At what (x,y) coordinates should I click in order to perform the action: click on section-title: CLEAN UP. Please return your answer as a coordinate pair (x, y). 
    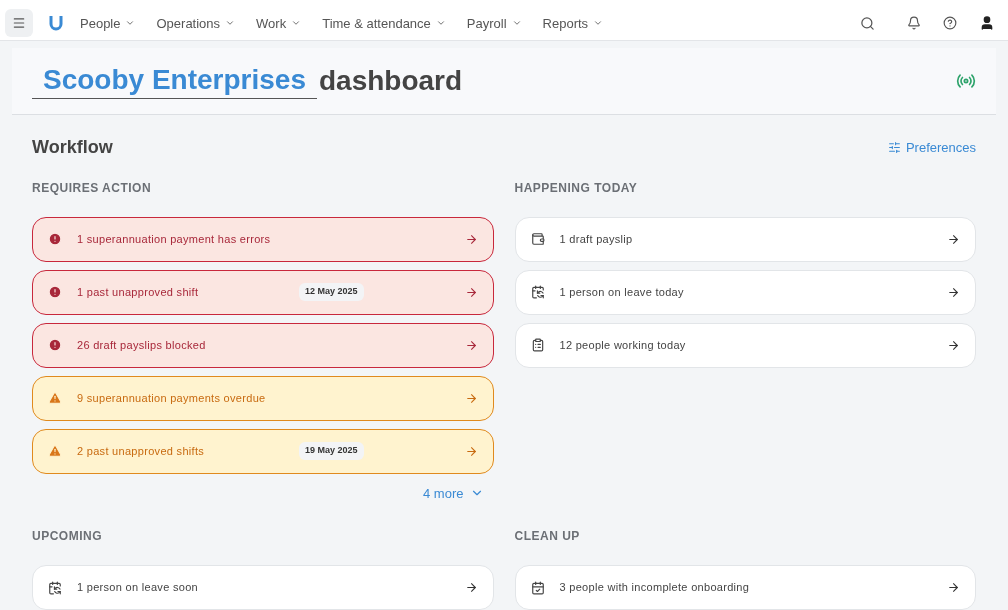
    Looking at the image, I should click on (547, 536).